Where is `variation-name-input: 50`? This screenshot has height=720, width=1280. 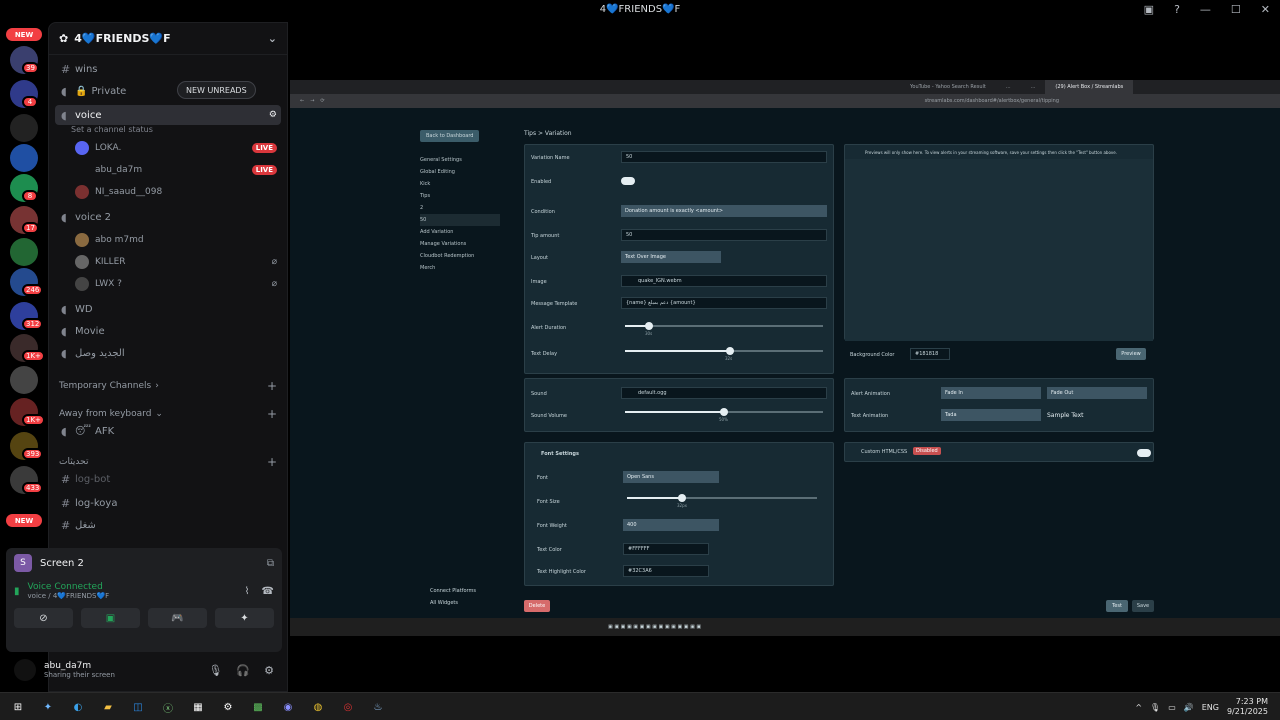
variation-name-input: 50 is located at coordinates (724, 157).